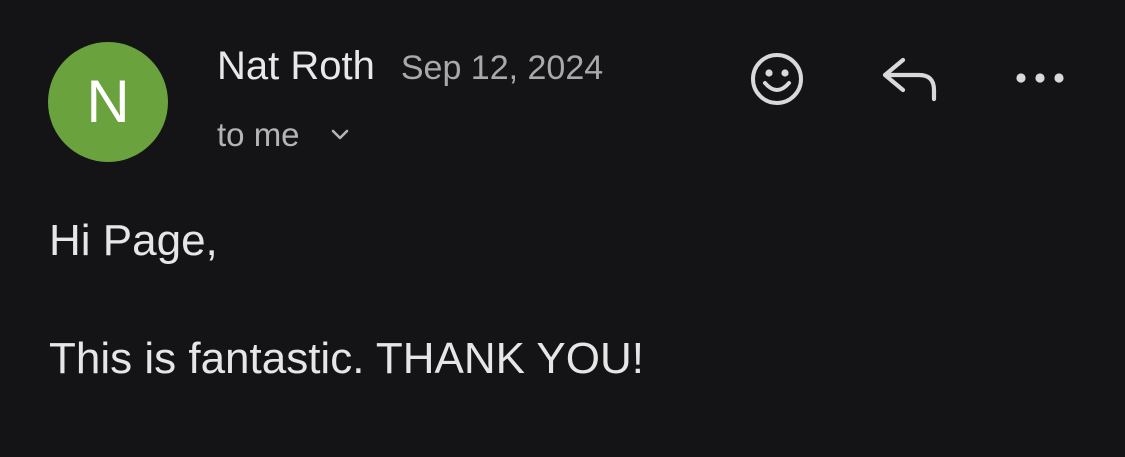  What do you see at coordinates (133, 240) in the screenshot?
I see `email-body-greeting: Hi Page,` at bounding box center [133, 240].